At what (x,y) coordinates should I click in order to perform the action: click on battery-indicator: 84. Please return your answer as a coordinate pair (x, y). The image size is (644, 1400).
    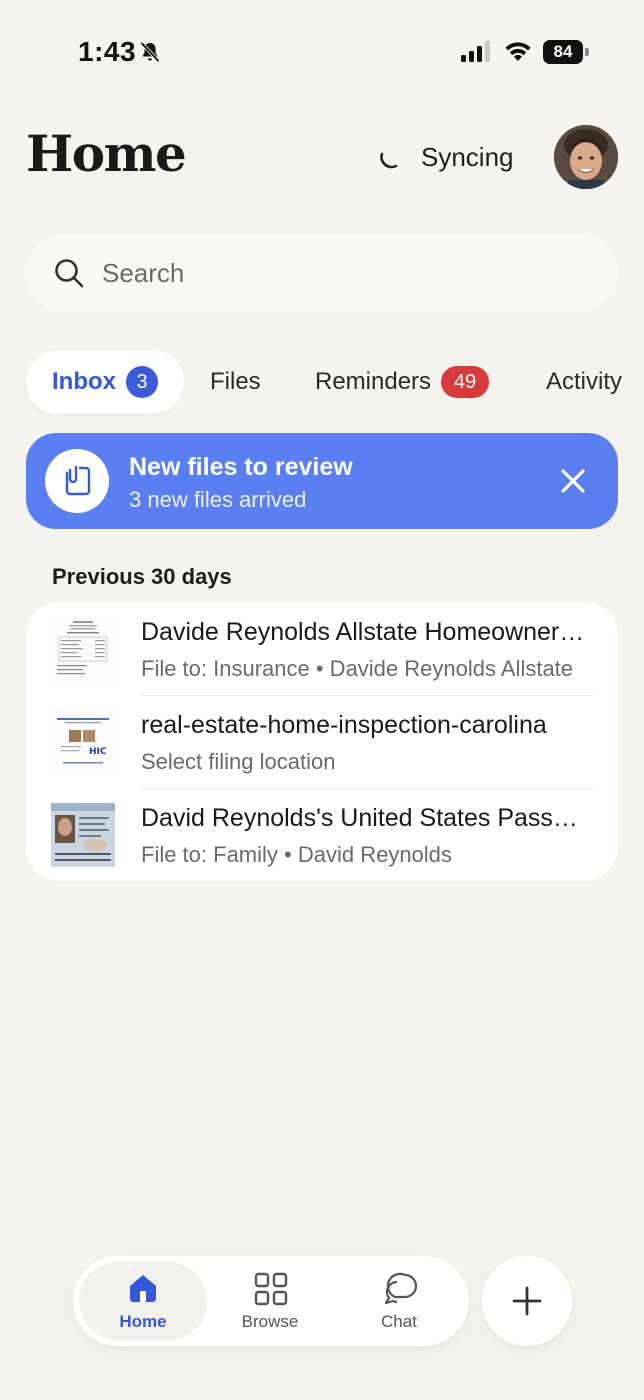
    Looking at the image, I should click on (566, 52).